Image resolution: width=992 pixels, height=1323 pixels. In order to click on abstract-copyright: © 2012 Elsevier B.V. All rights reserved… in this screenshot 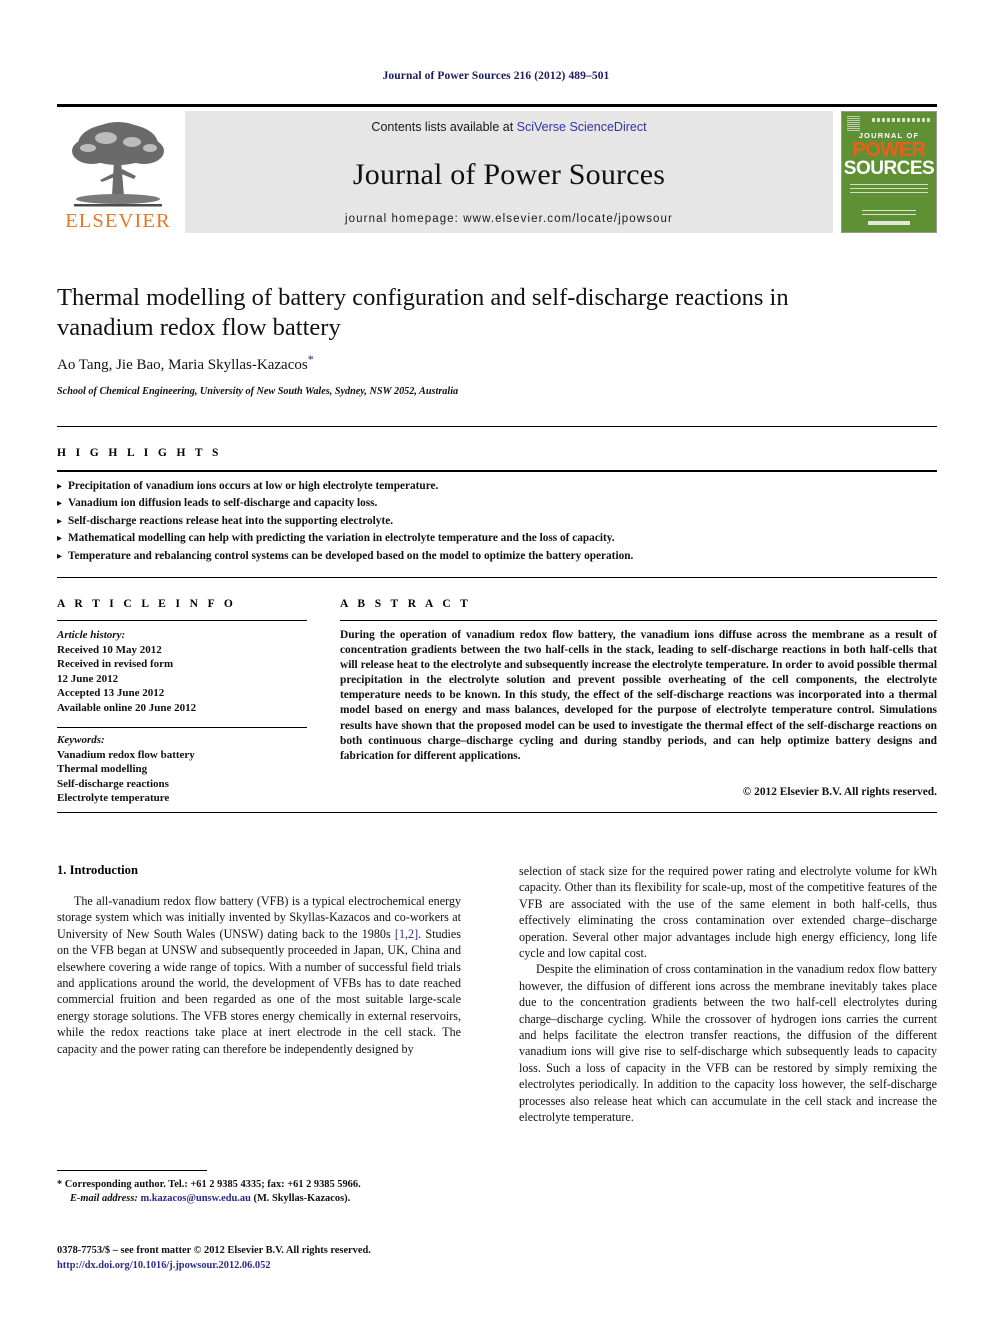, I will do `click(839, 792)`.